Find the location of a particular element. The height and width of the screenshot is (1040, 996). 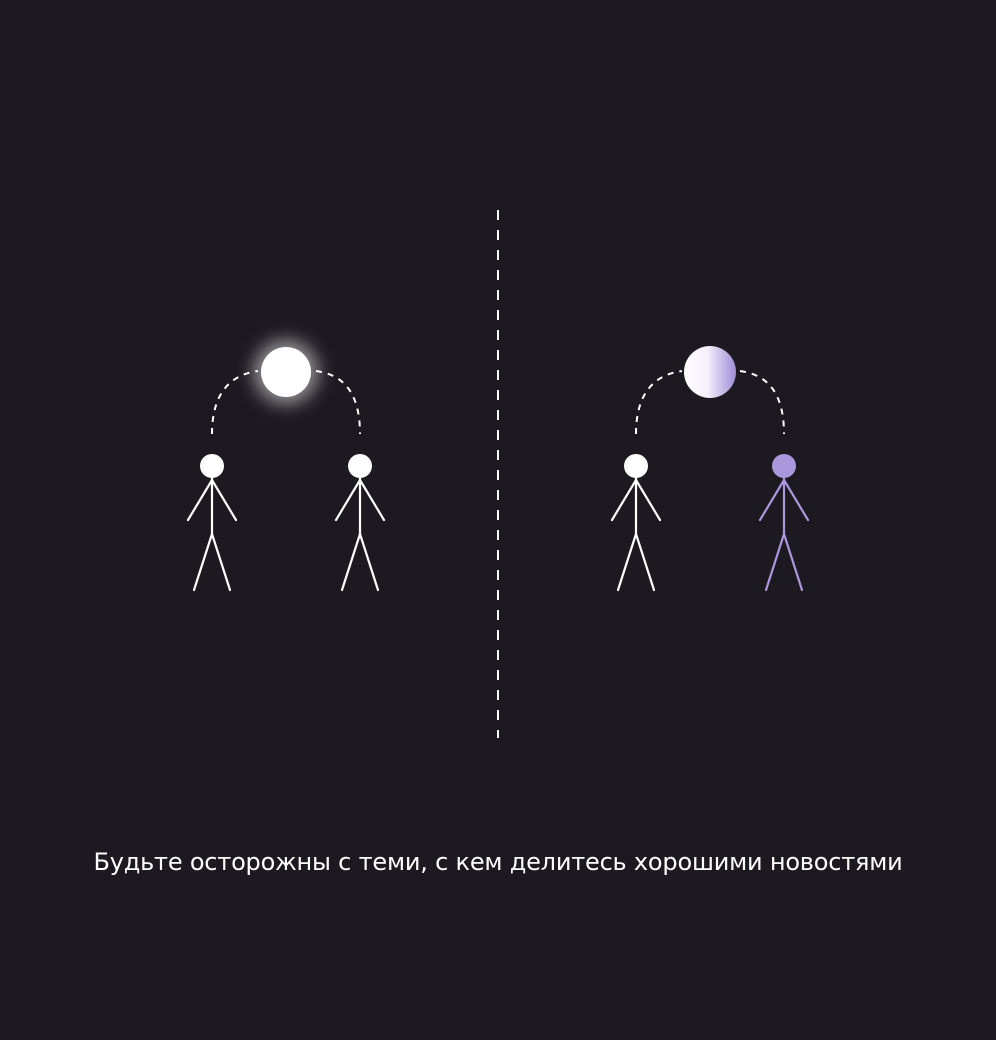

left-arc-left is located at coordinates (235, 402).